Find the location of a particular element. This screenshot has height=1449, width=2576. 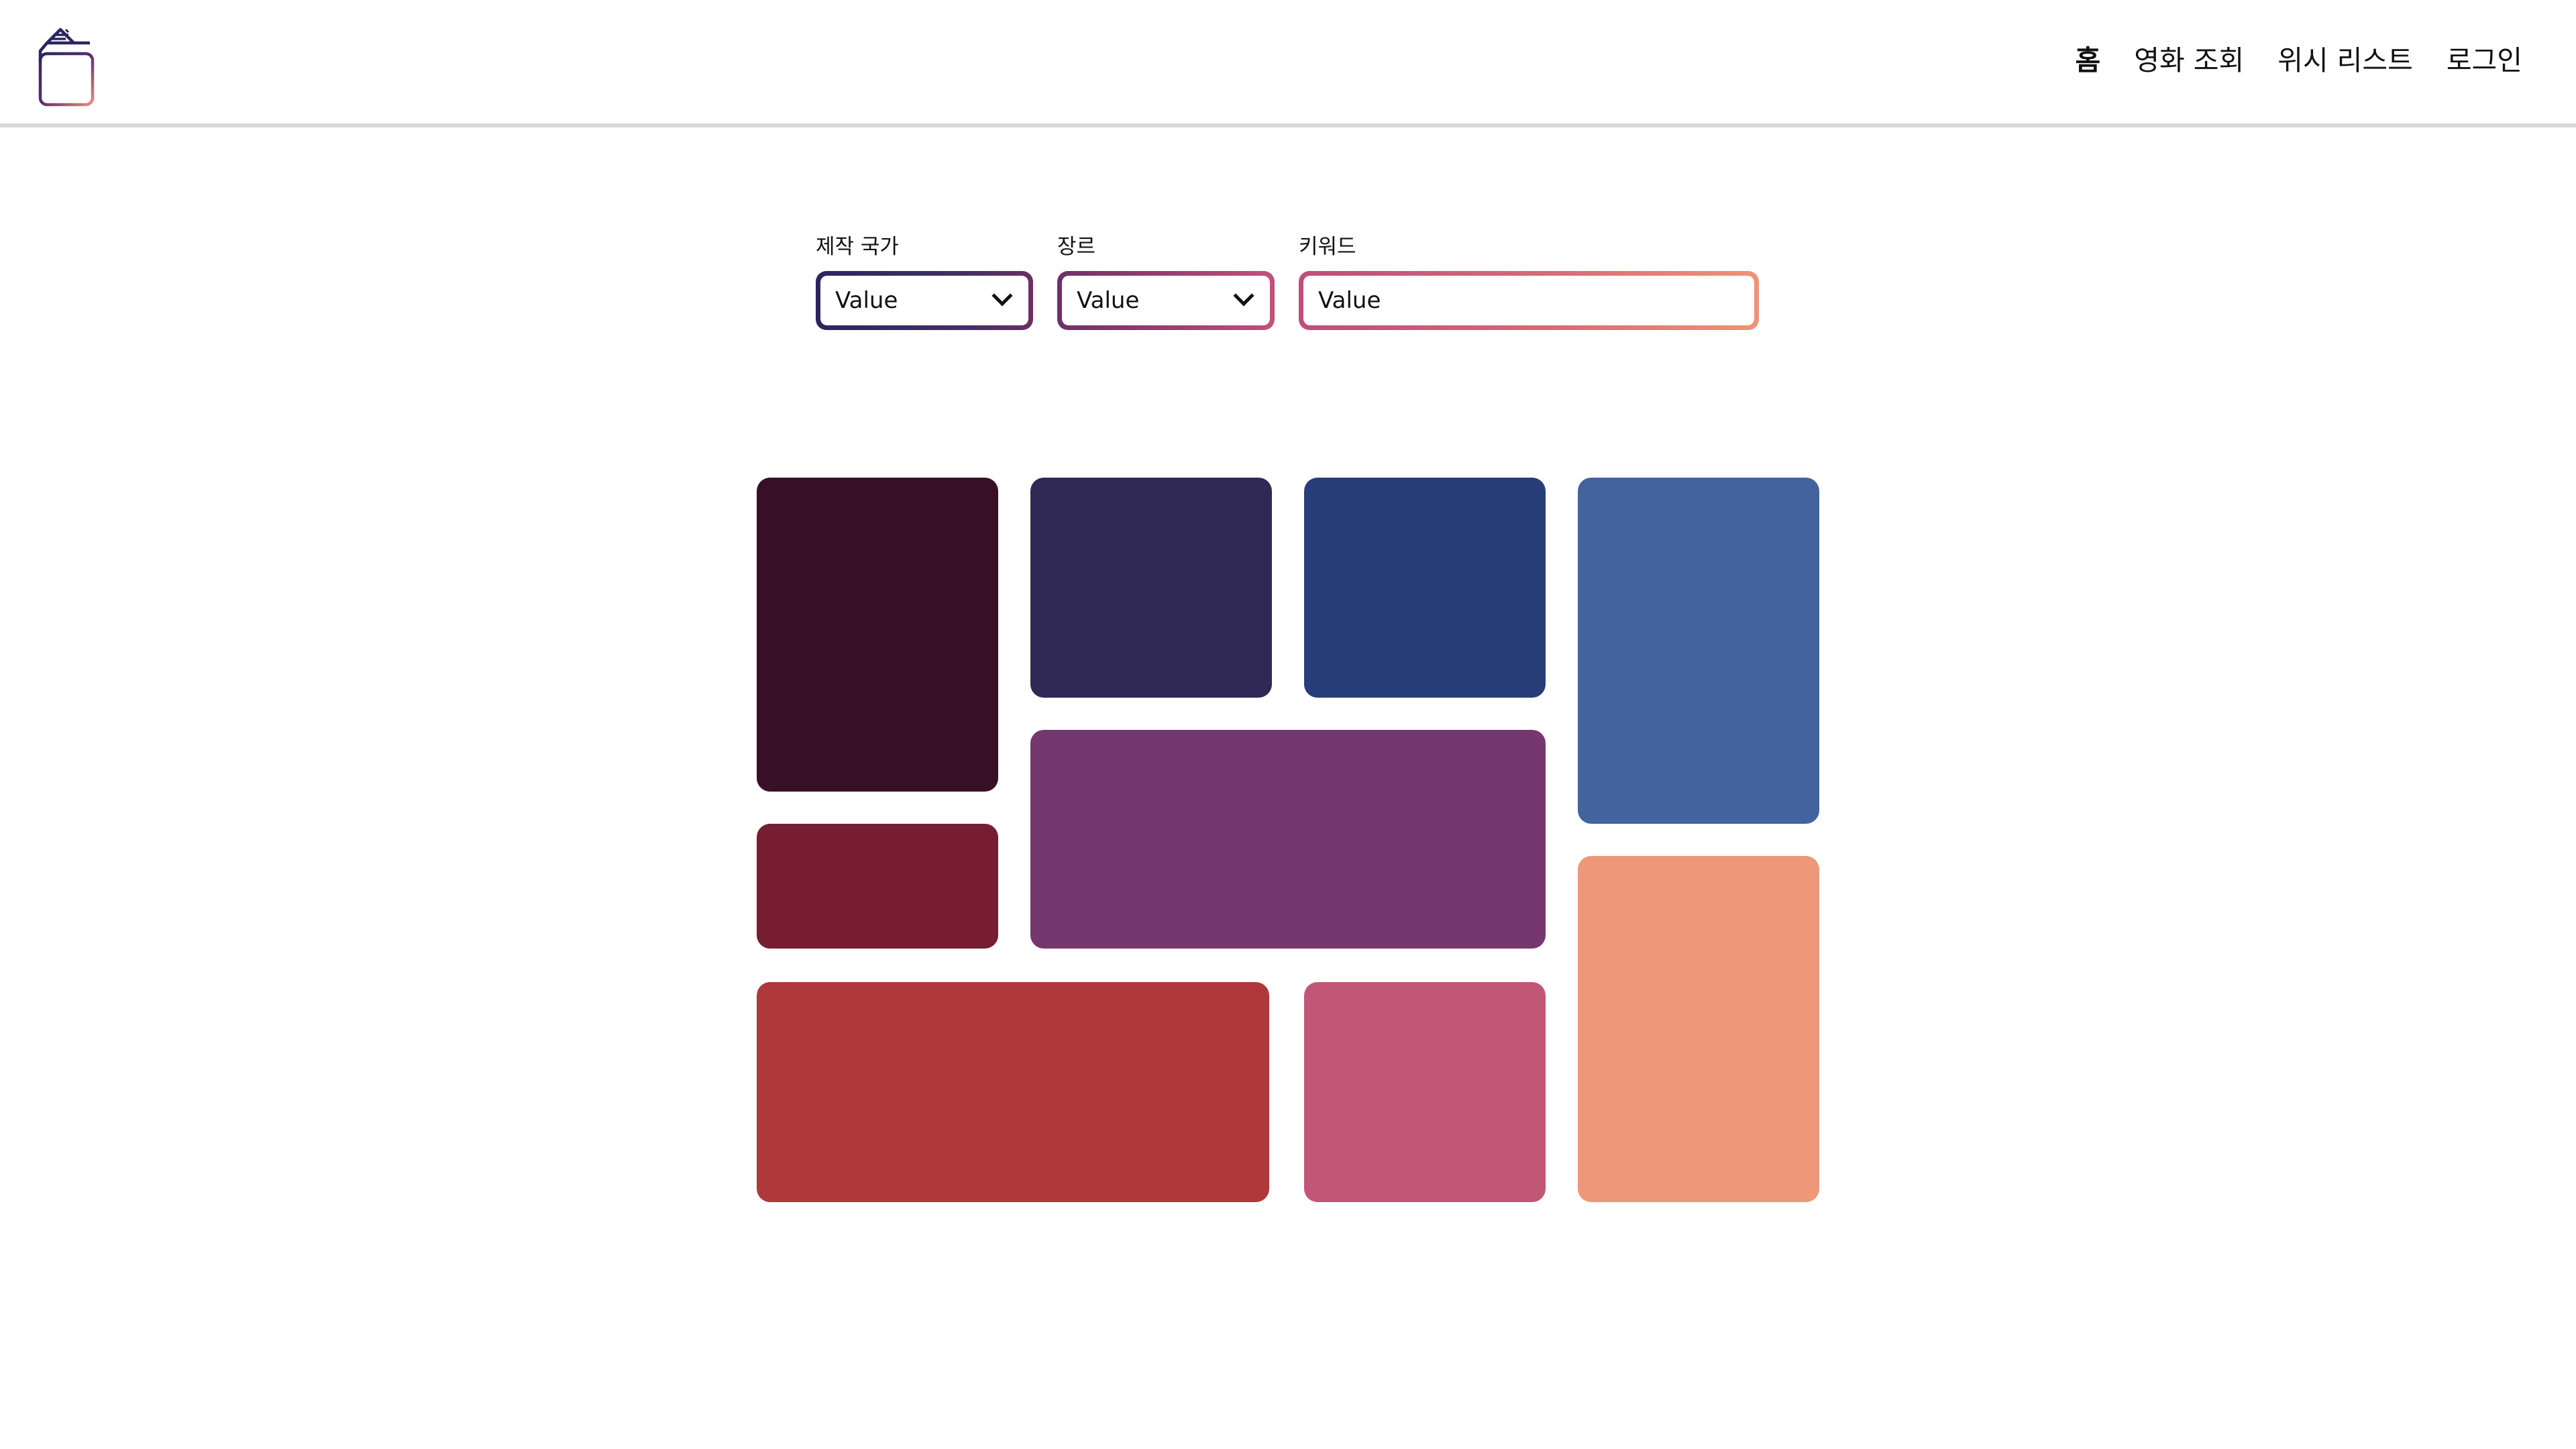

keyword-label: 키워드 is located at coordinates (1327, 247).